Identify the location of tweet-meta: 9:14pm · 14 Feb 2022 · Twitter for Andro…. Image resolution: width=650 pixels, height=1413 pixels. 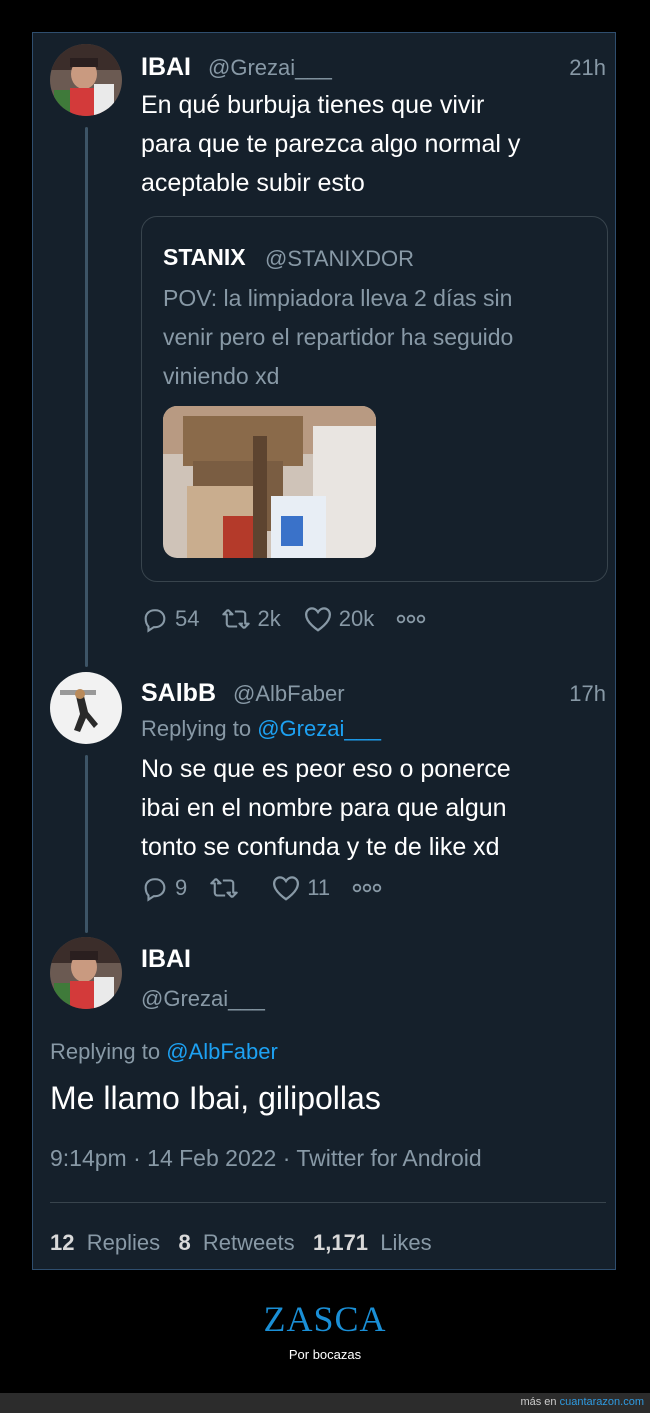
(266, 1158).